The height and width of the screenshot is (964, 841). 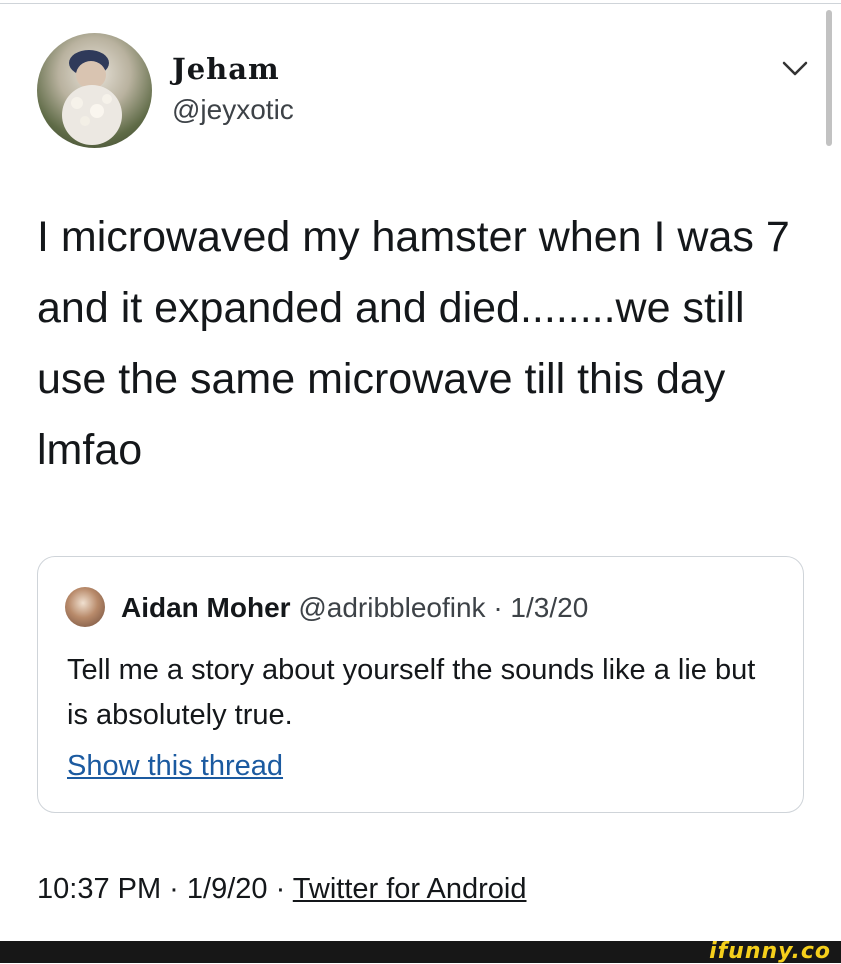 I want to click on tweet-footer: 10:37 PM · 1/9/20 · Twitter for Android, so click(x=282, y=889).